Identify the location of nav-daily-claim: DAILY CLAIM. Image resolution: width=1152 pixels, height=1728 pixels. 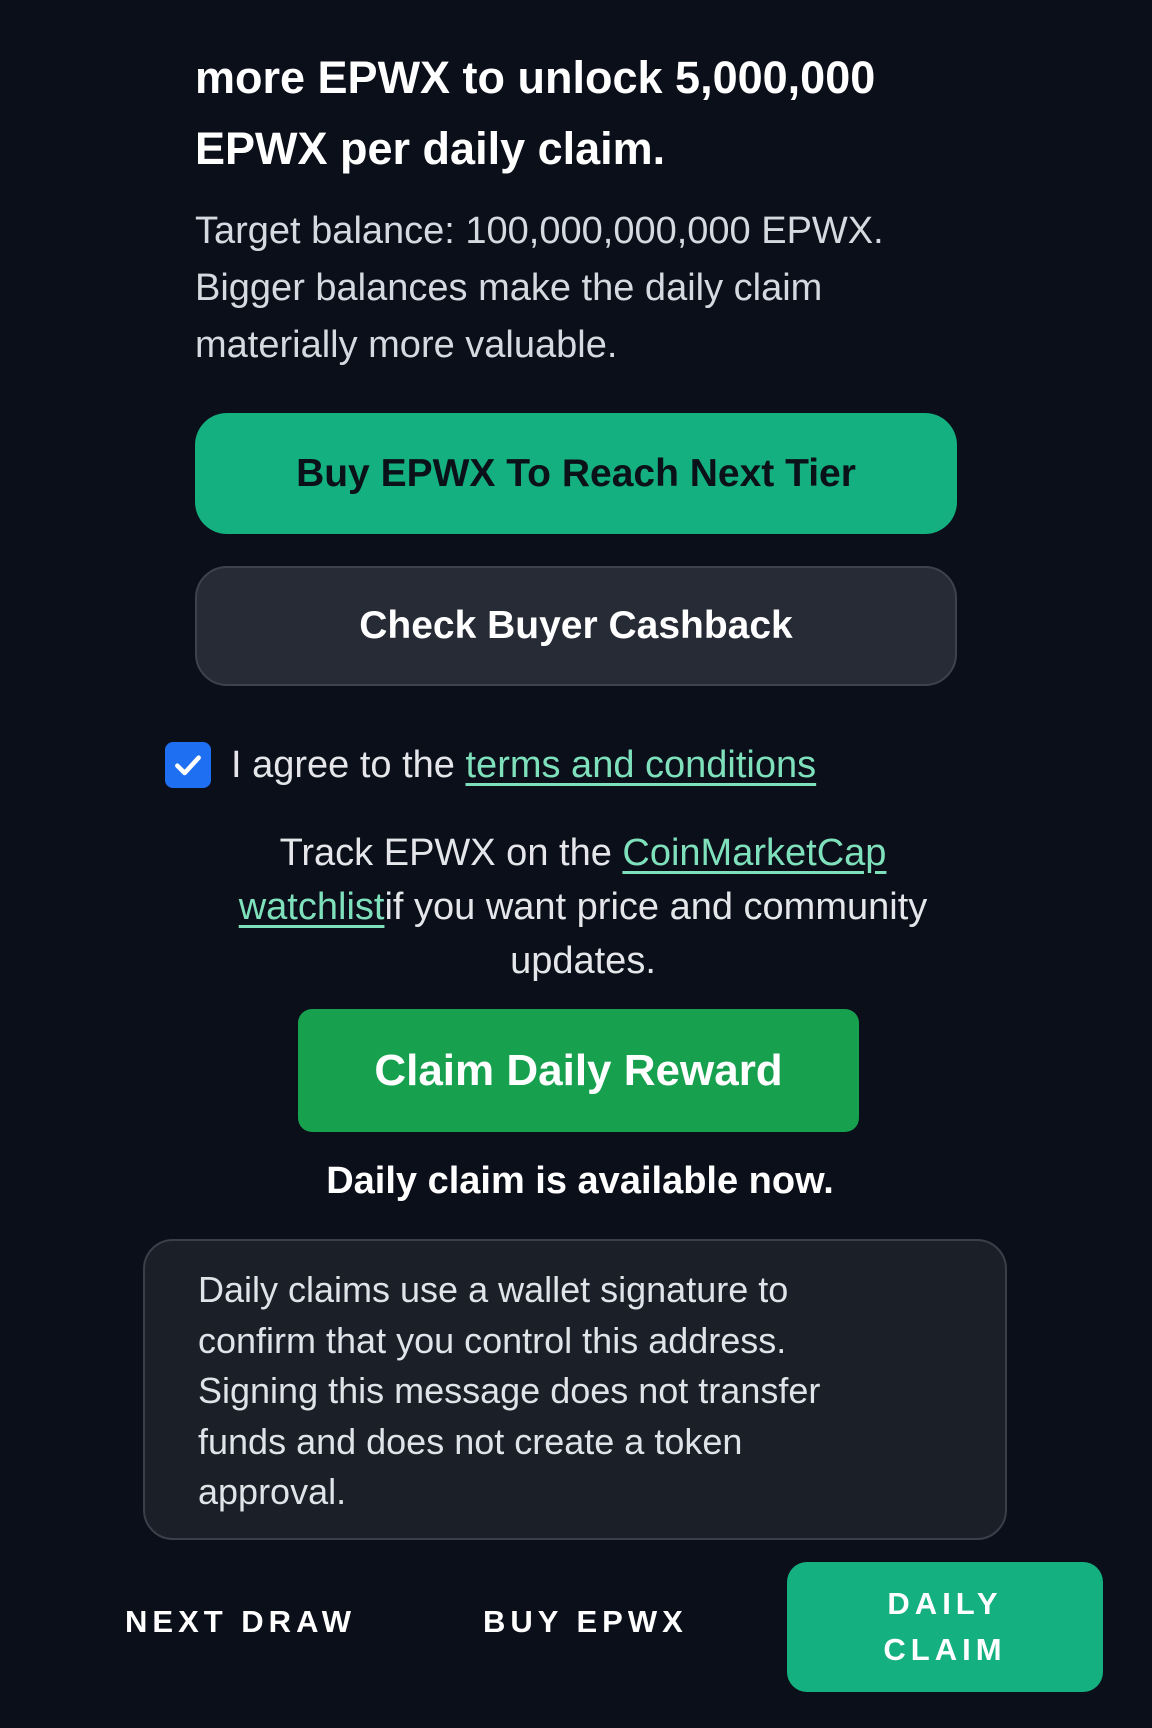
(945, 1627).